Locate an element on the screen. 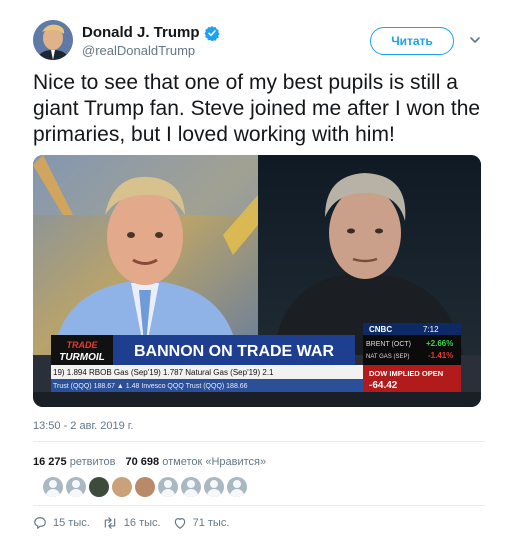  verified-icon is located at coordinates (211, 33).